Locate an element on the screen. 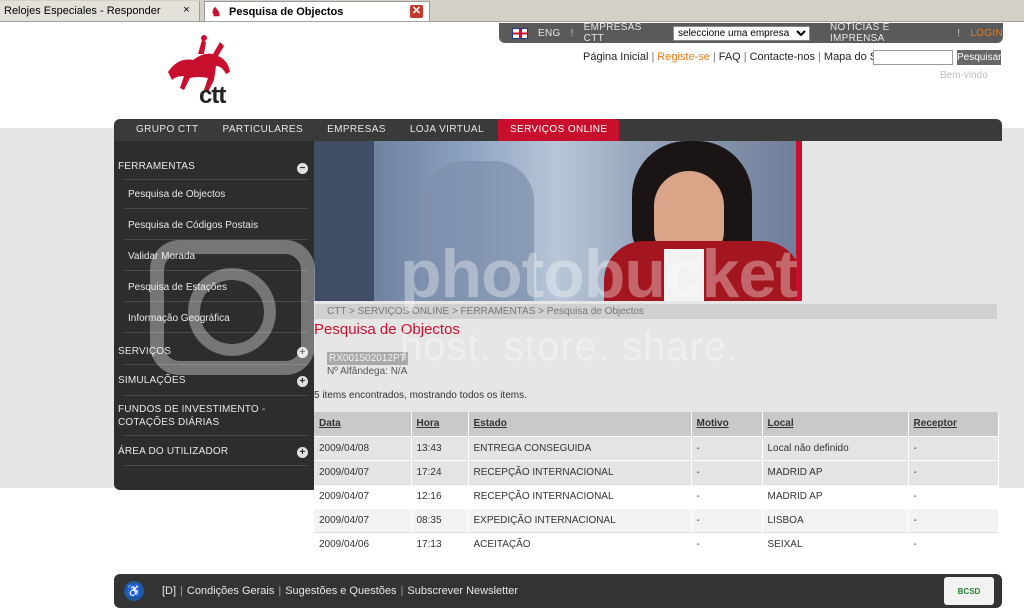  cell-hora: 13:43 is located at coordinates (440, 447).